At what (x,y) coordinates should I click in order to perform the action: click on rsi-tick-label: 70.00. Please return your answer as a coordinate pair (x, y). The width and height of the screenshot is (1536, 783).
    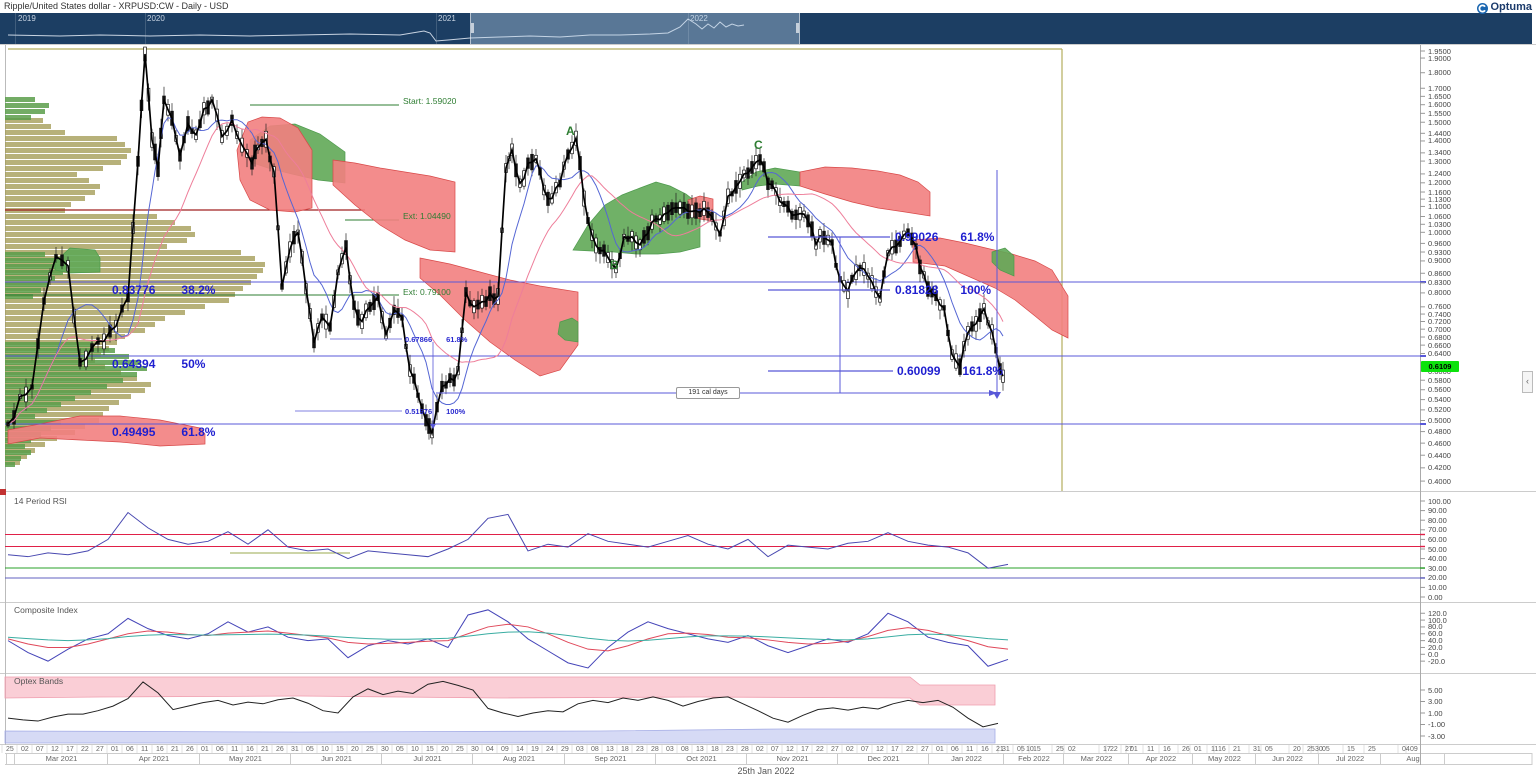
    Looking at the image, I should click on (1437, 530).